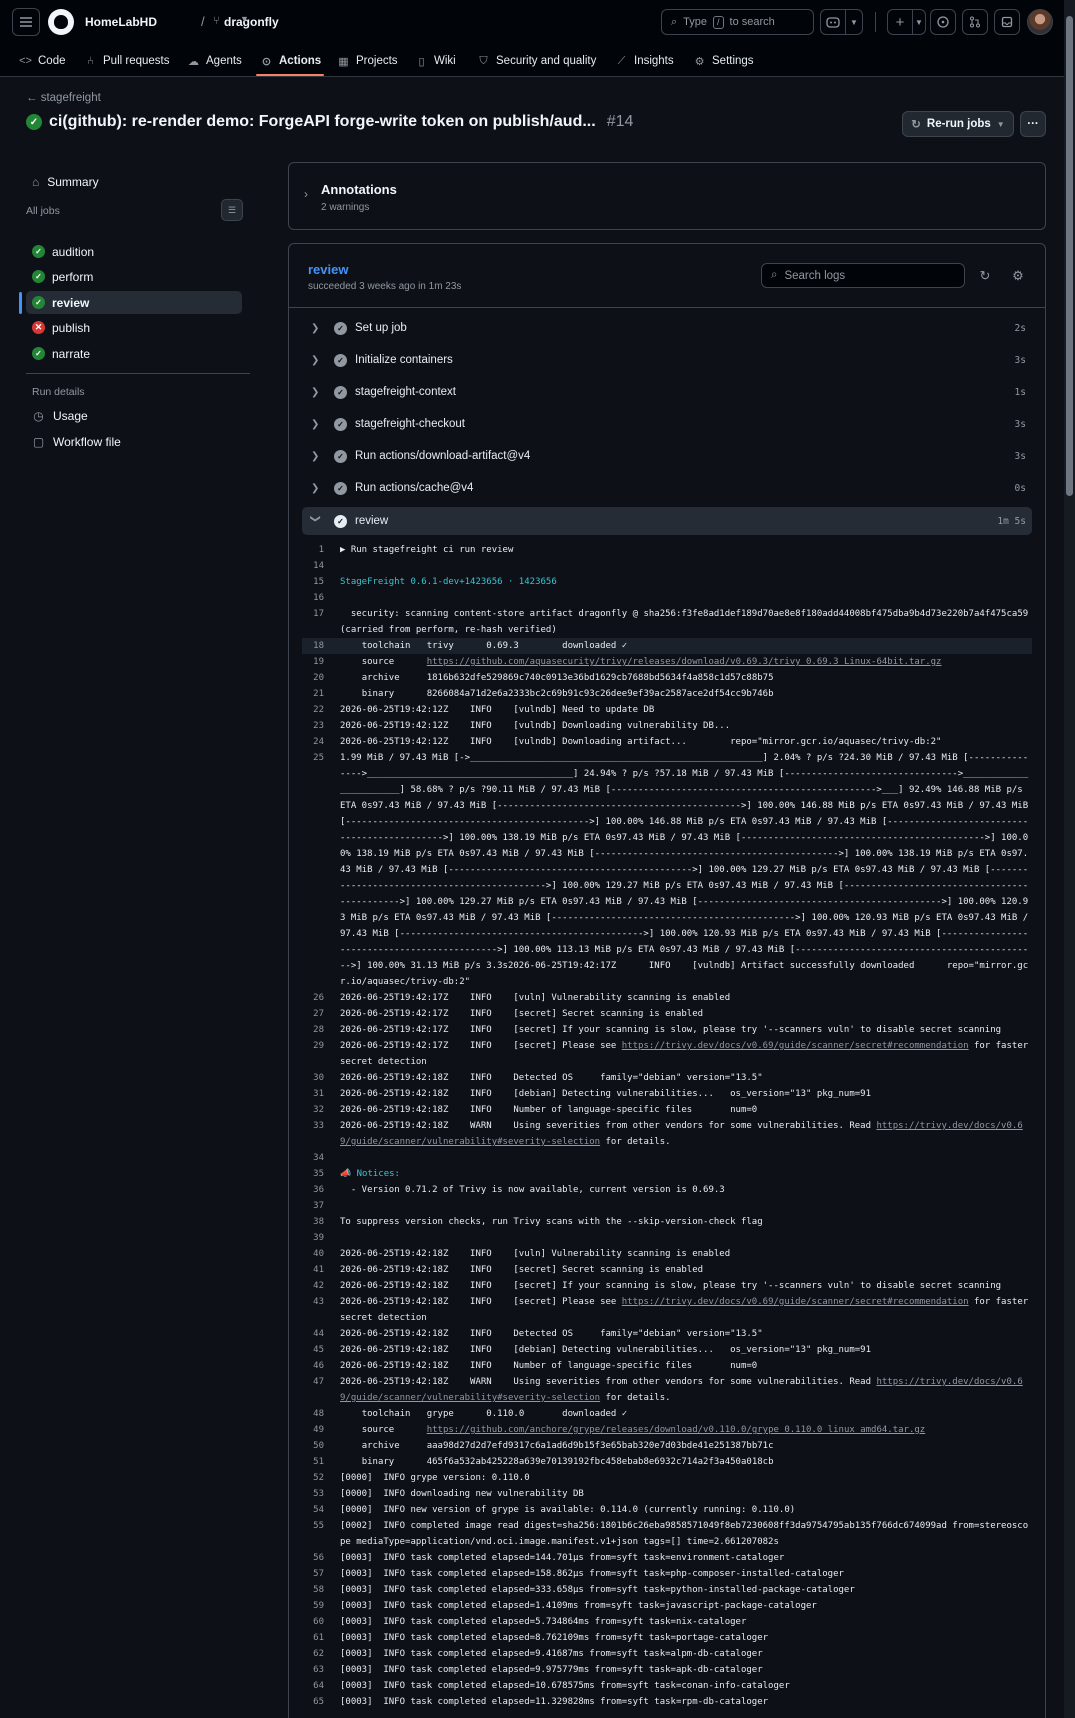 Image resolution: width=1075 pixels, height=1718 pixels. What do you see at coordinates (61, 22) in the screenshot?
I see `github-logo-icon` at bounding box center [61, 22].